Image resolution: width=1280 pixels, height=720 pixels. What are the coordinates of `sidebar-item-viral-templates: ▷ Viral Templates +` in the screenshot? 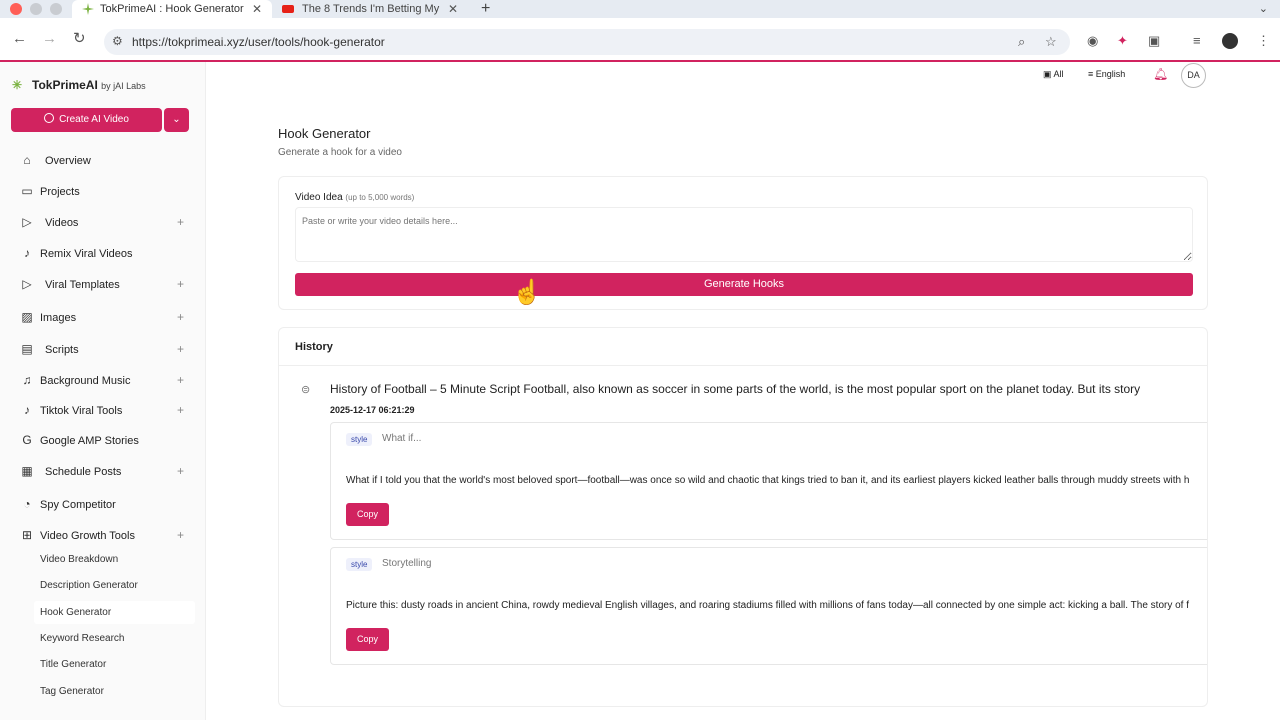 It's located at (102, 285).